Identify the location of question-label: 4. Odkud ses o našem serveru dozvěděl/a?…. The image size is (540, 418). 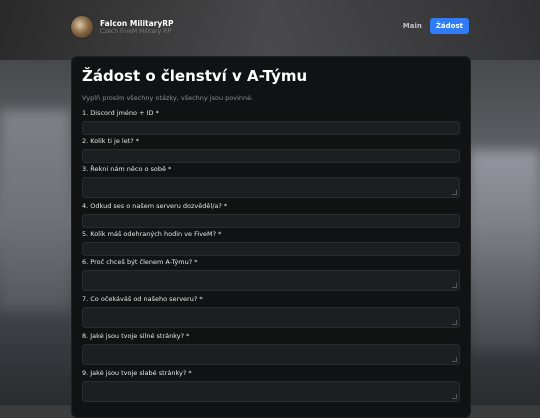
(155, 206).